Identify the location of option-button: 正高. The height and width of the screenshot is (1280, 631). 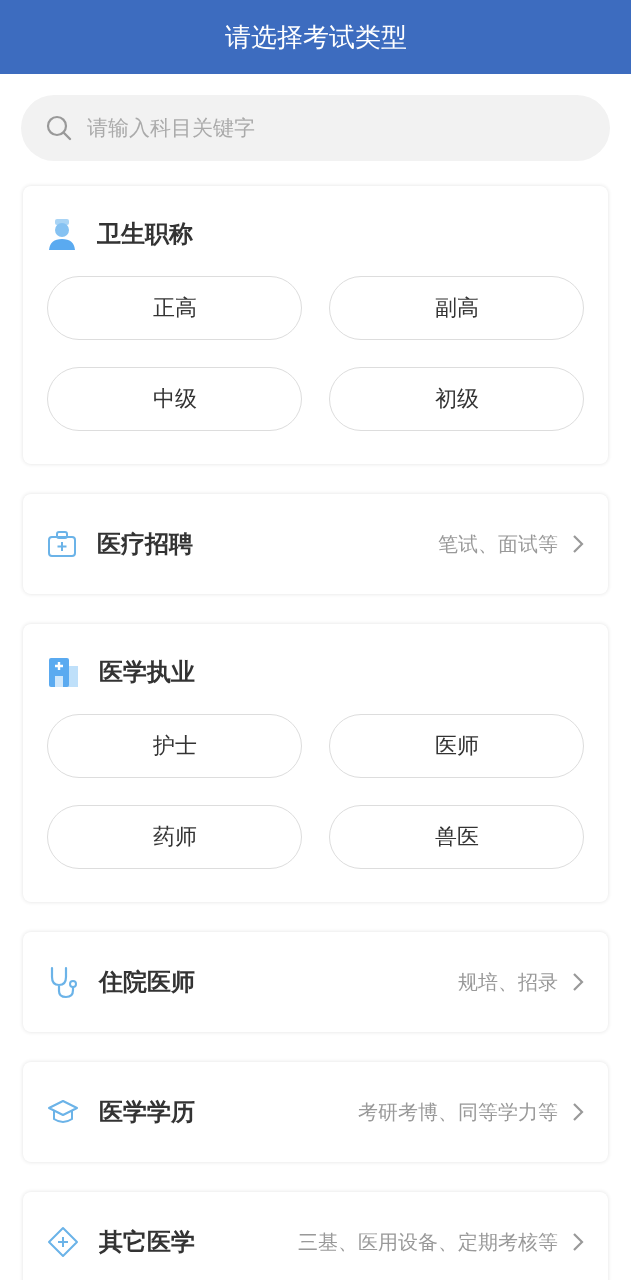
(174, 308).